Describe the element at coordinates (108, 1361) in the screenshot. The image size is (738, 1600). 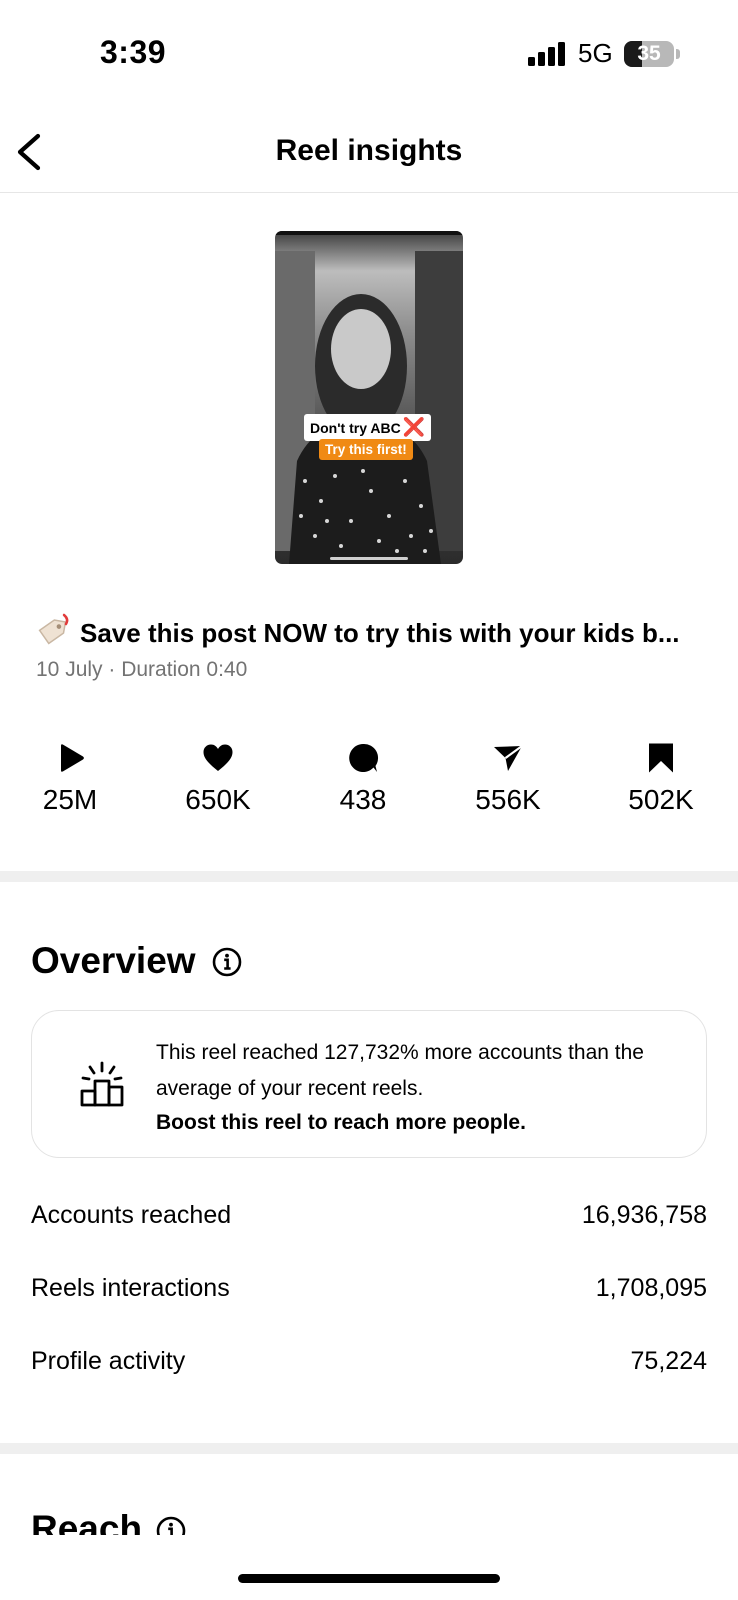
I see `profile-activity-label: Profile activity` at that location.